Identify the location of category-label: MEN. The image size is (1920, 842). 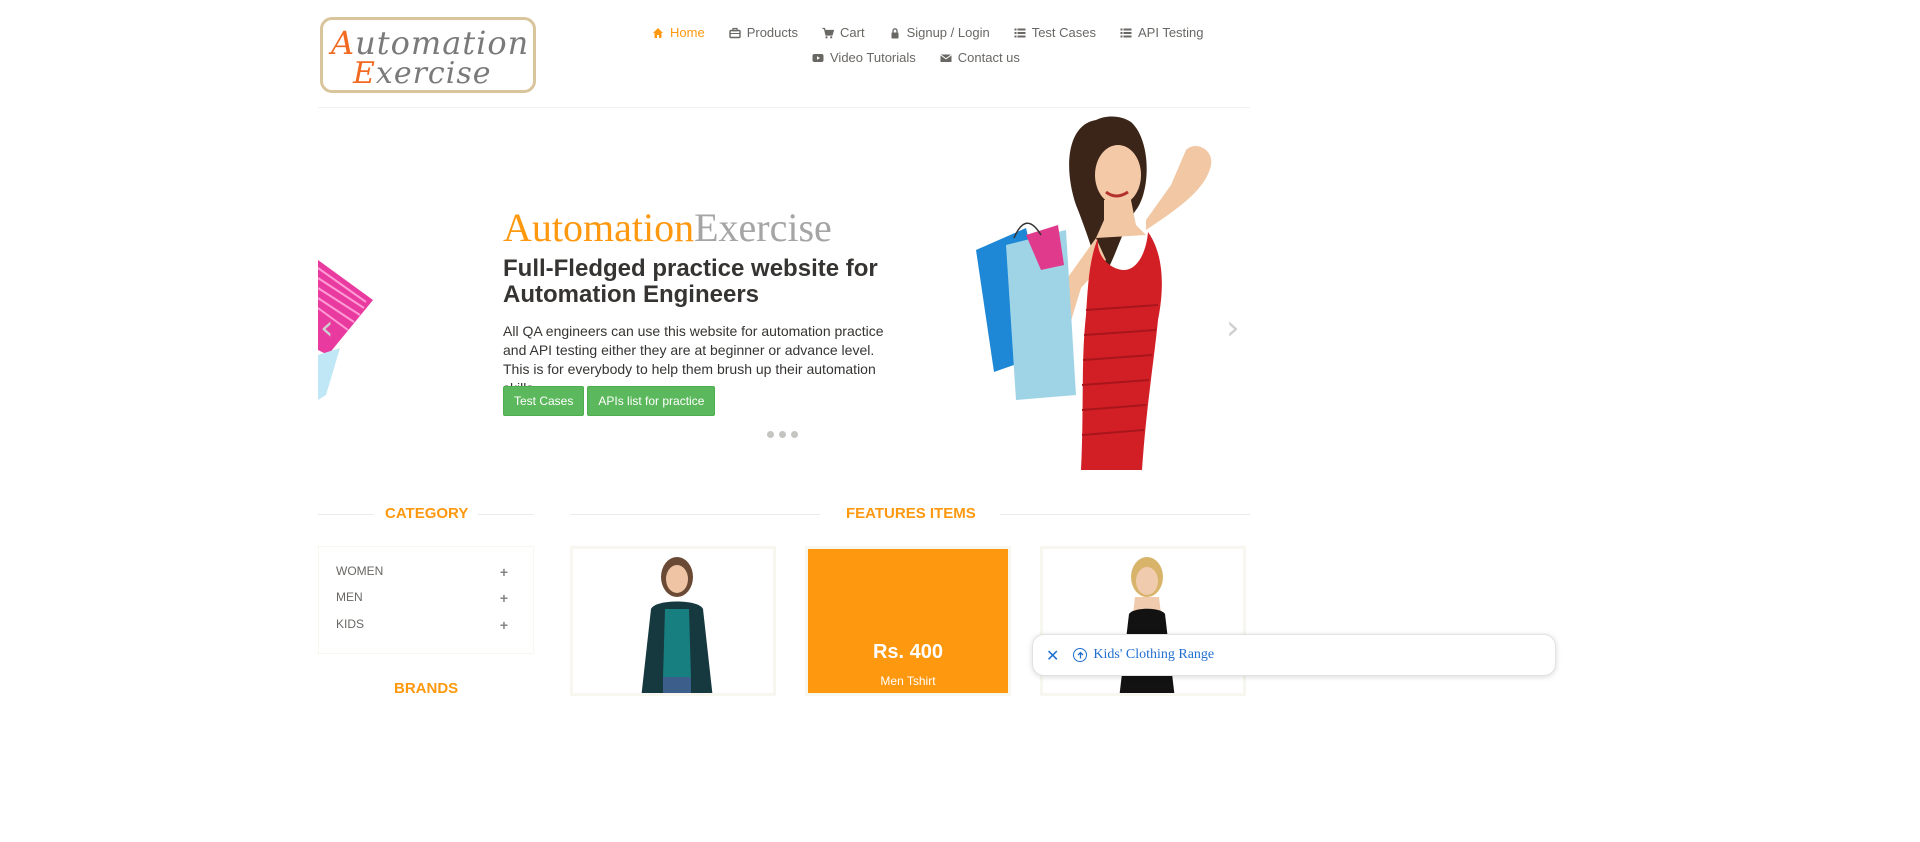
(349, 597).